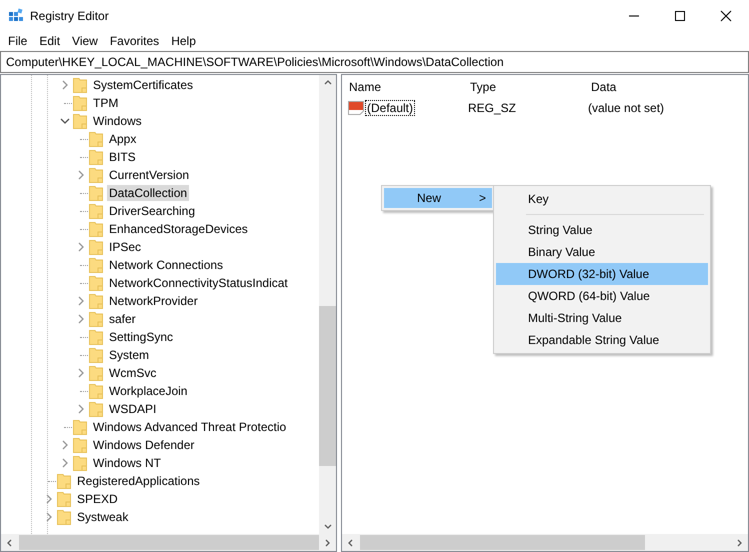 The width and height of the screenshot is (749, 552). I want to click on menu-item: Edit, so click(49, 41).